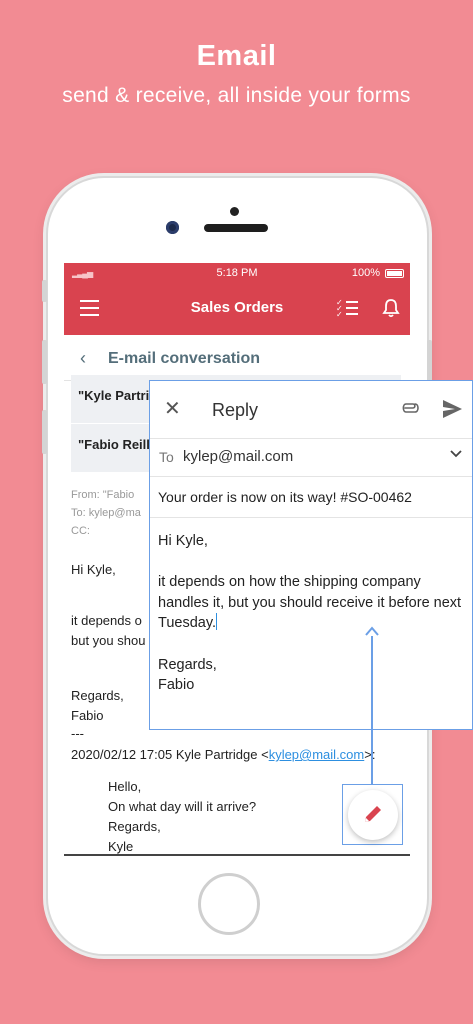  Describe the element at coordinates (317, 754) in the screenshot. I see `quote-email-link: kylep@mail.com` at that location.